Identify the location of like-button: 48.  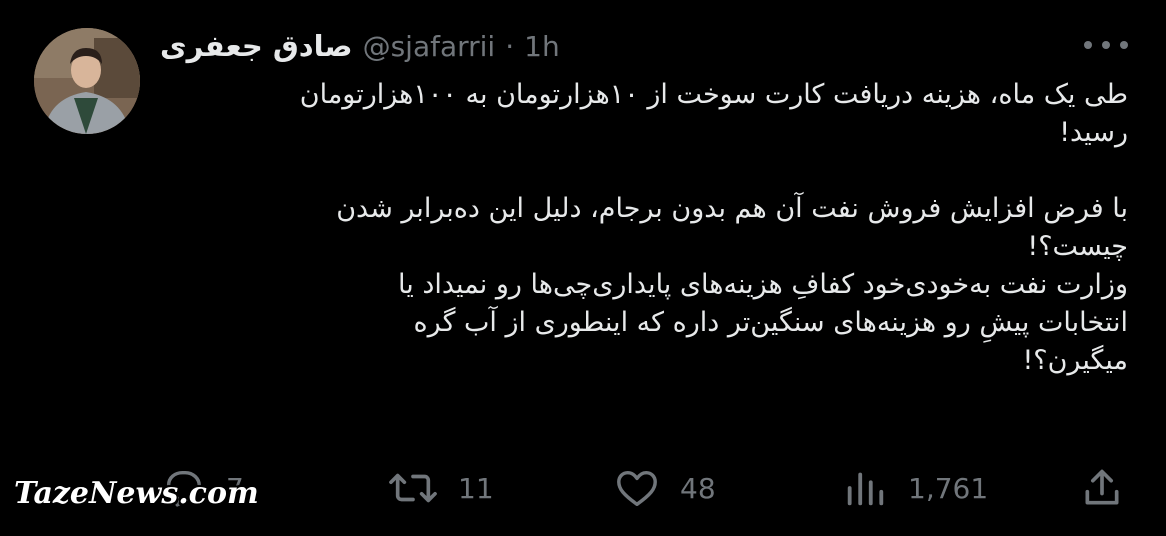
(665, 488).